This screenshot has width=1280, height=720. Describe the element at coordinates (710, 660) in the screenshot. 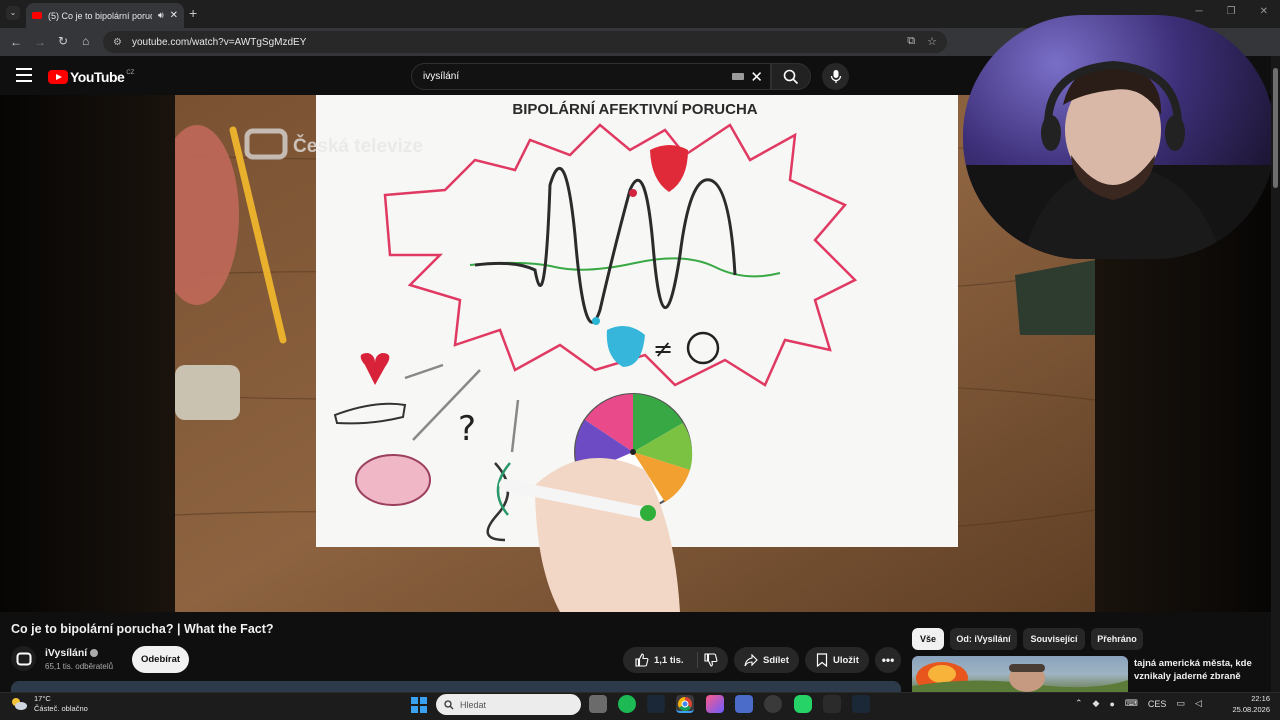

I see `thumbs-down-icon` at that location.